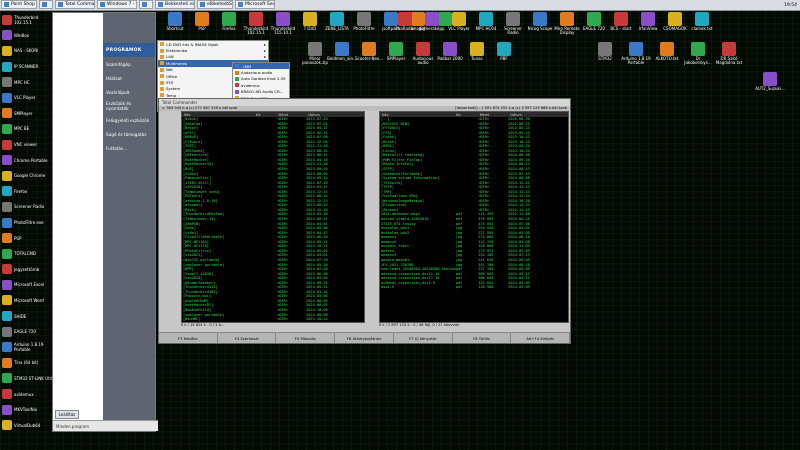 The image size is (800, 450). What do you see at coordinates (26, 347) in the screenshot?
I see `left-desktop-icon: Arduino 1.8.19 Portable` at bounding box center [26, 347].